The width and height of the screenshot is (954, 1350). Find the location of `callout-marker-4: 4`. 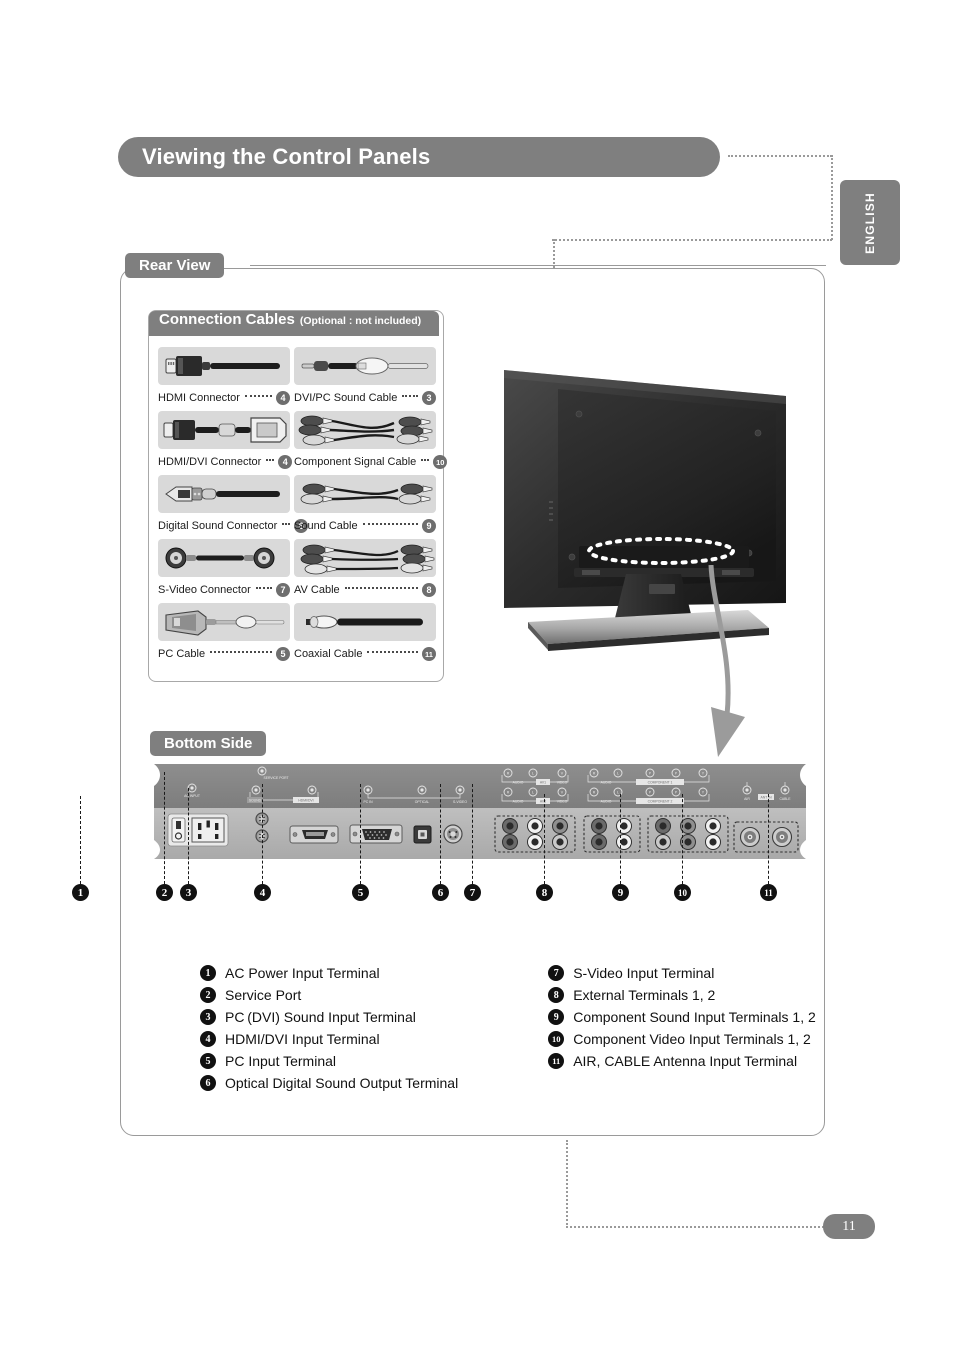

callout-marker-4: 4 is located at coordinates (262, 892).